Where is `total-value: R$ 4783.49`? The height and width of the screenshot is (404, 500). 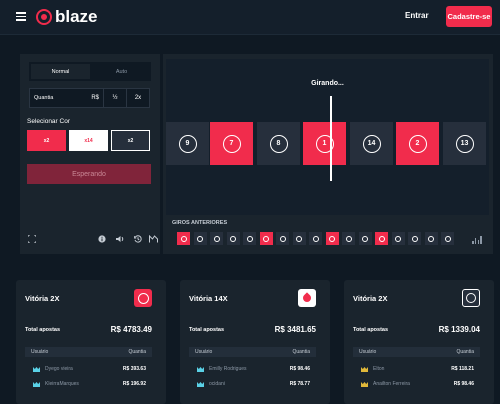
total-value: R$ 4783.49 is located at coordinates (131, 329).